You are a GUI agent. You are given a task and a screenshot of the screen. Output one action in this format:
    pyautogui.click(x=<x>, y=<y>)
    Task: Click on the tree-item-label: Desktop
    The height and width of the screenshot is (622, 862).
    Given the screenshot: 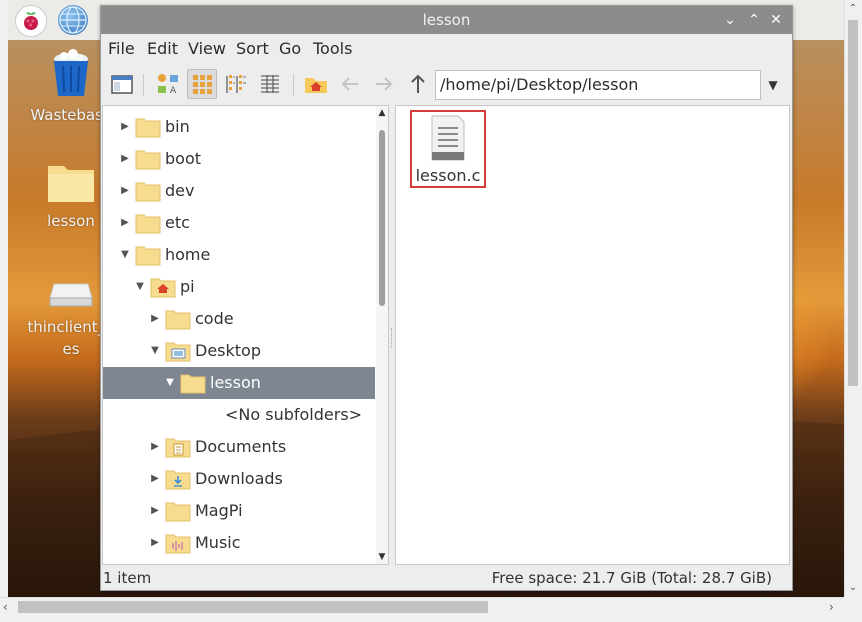 What is the action you would take?
    pyautogui.click(x=228, y=350)
    